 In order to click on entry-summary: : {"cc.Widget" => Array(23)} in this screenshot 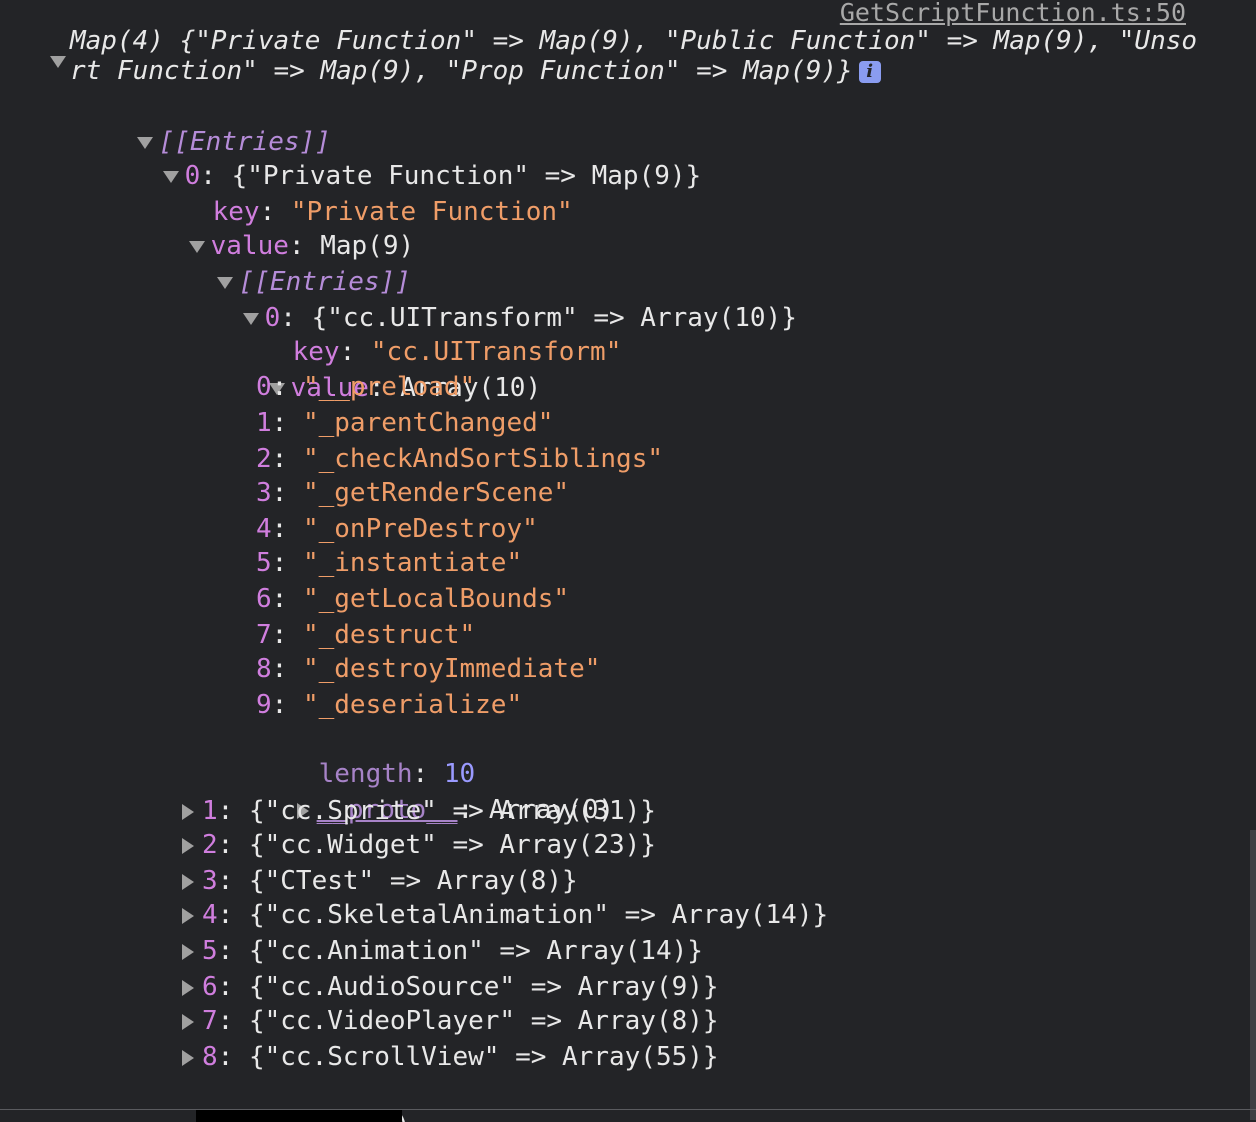, I will do `click(436, 845)`.